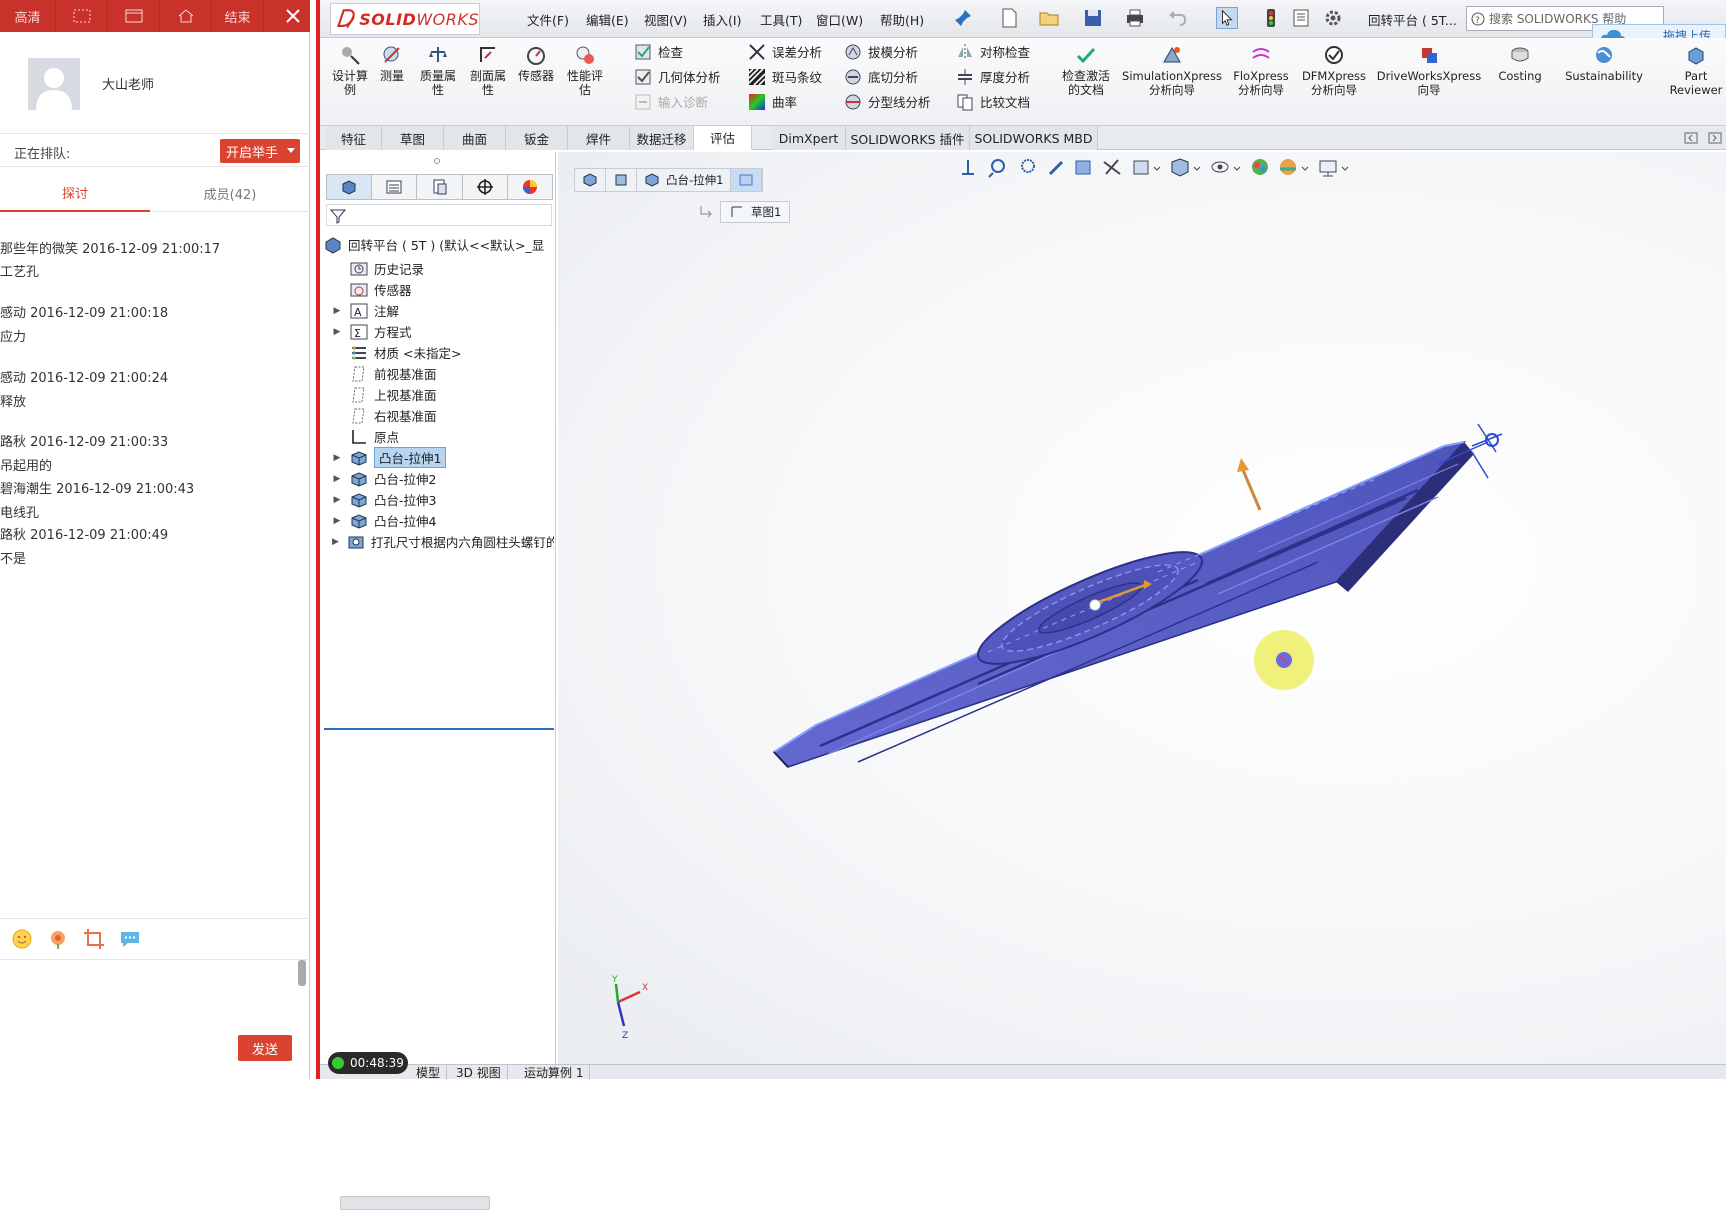  I want to click on menu-view: 视图(V), so click(665, 19).